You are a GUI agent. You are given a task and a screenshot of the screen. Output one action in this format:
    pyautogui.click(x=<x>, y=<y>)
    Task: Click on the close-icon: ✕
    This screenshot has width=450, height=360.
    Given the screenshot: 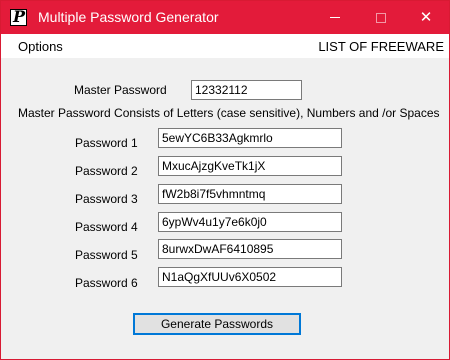 What is the action you would take?
    pyautogui.click(x=426, y=17)
    